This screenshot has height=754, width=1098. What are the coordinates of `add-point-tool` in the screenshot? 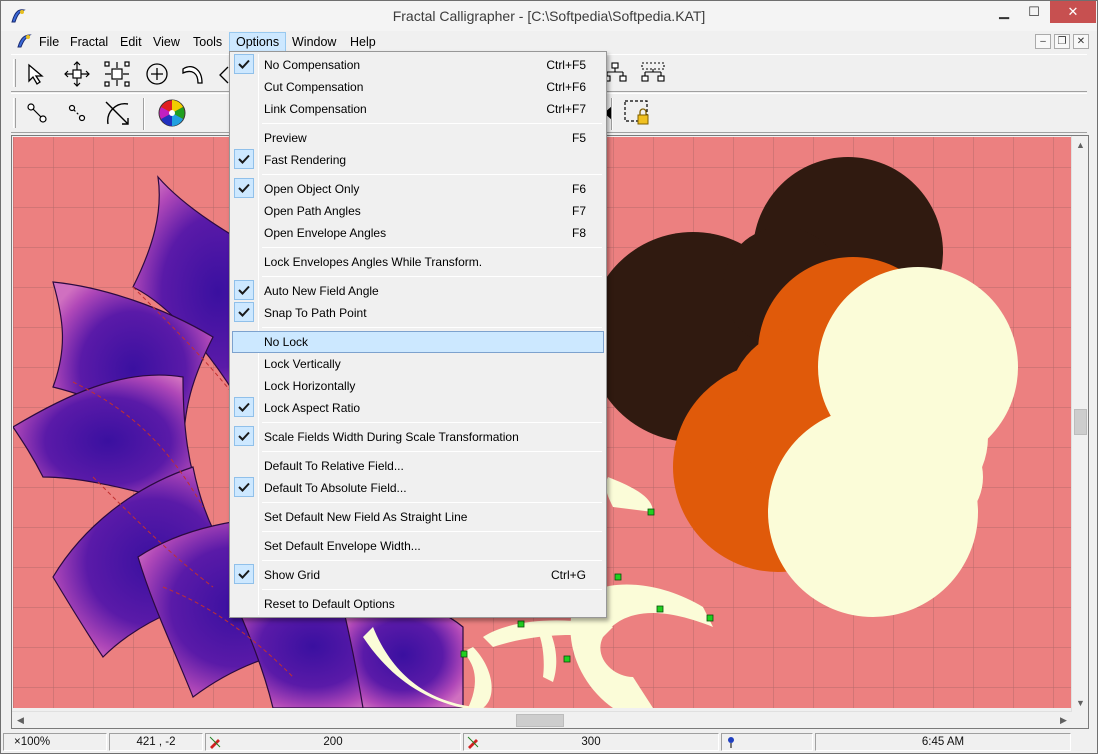 It's located at (157, 74).